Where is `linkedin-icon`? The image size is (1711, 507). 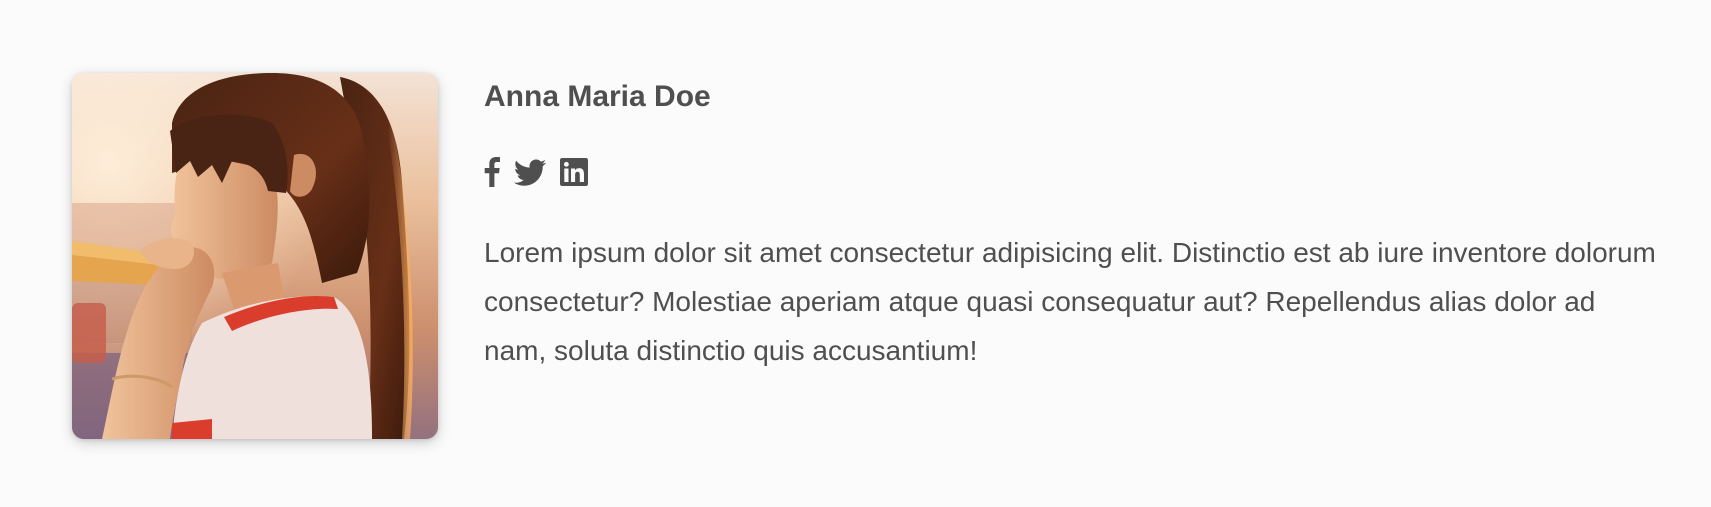
linkedin-icon is located at coordinates (574, 172).